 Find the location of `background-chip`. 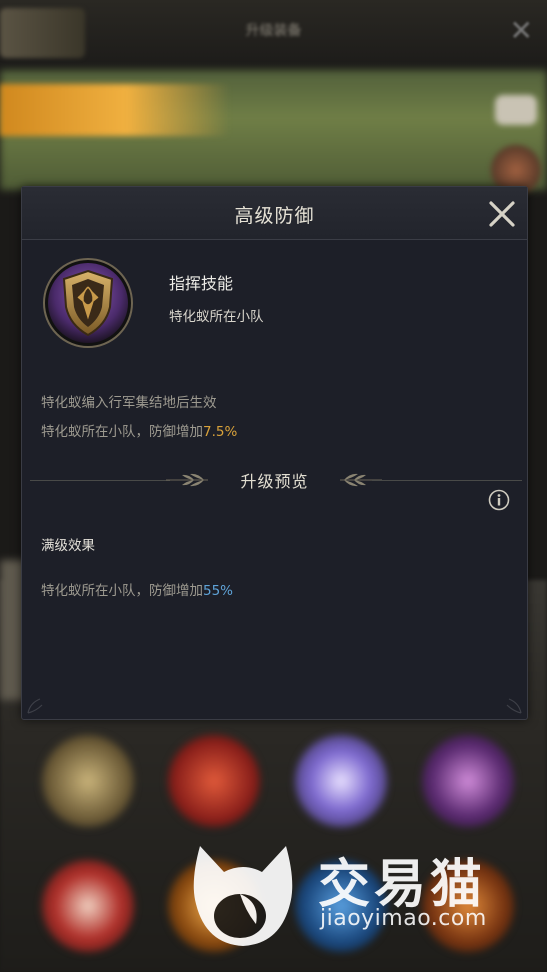

background-chip is located at coordinates (516, 110).